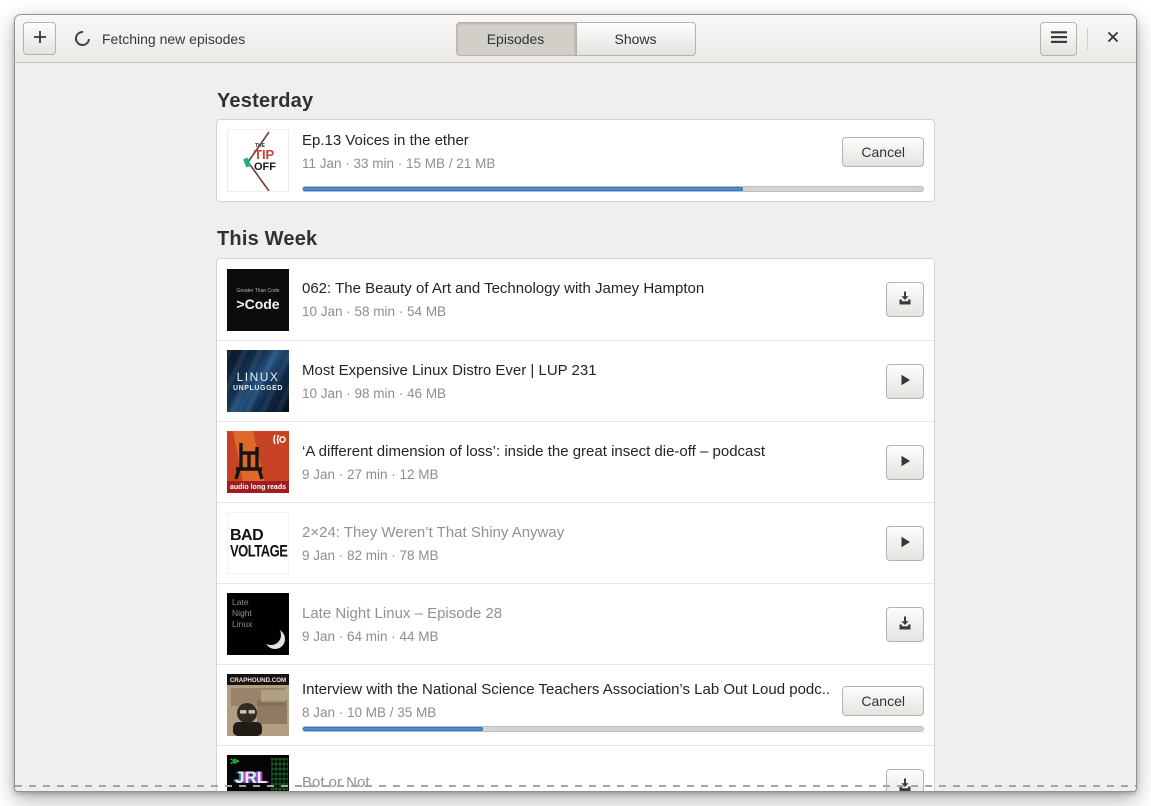 The width and height of the screenshot is (1151, 806). What do you see at coordinates (385, 140) in the screenshot?
I see `episode-title: Ep.13 Voices in the ether` at bounding box center [385, 140].